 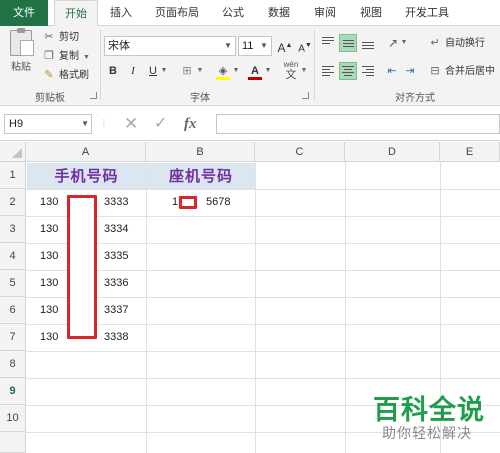 I want to click on enter-icon: ✓, so click(x=160, y=124).